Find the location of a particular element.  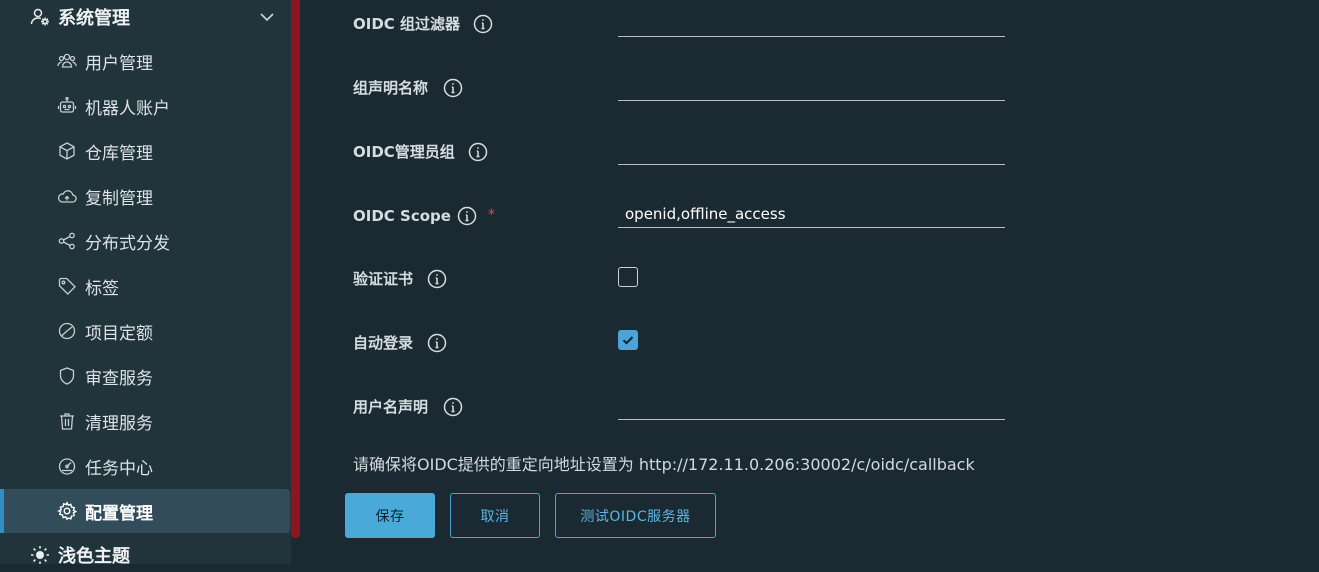

trash-icon is located at coordinates (67, 421).